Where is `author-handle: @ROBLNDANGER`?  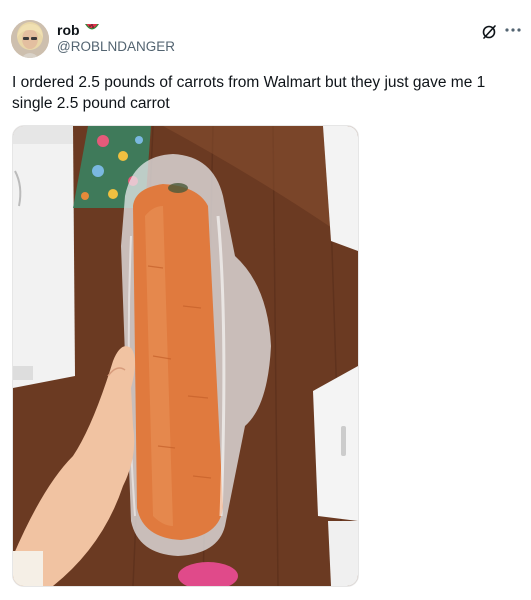
author-handle: @ROBLNDANGER is located at coordinates (116, 46).